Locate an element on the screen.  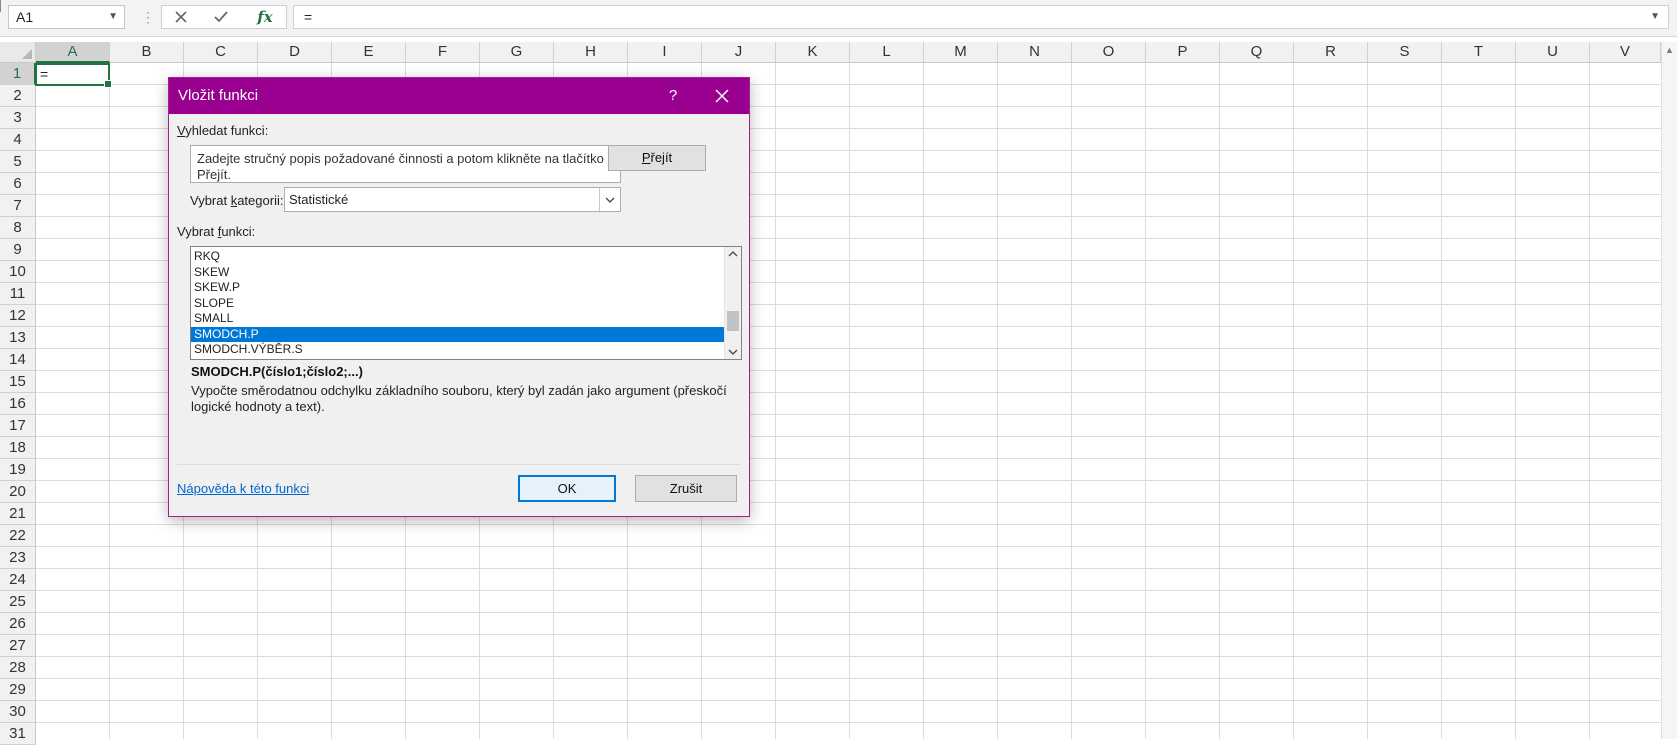
column-header-b: B is located at coordinates (147, 52).